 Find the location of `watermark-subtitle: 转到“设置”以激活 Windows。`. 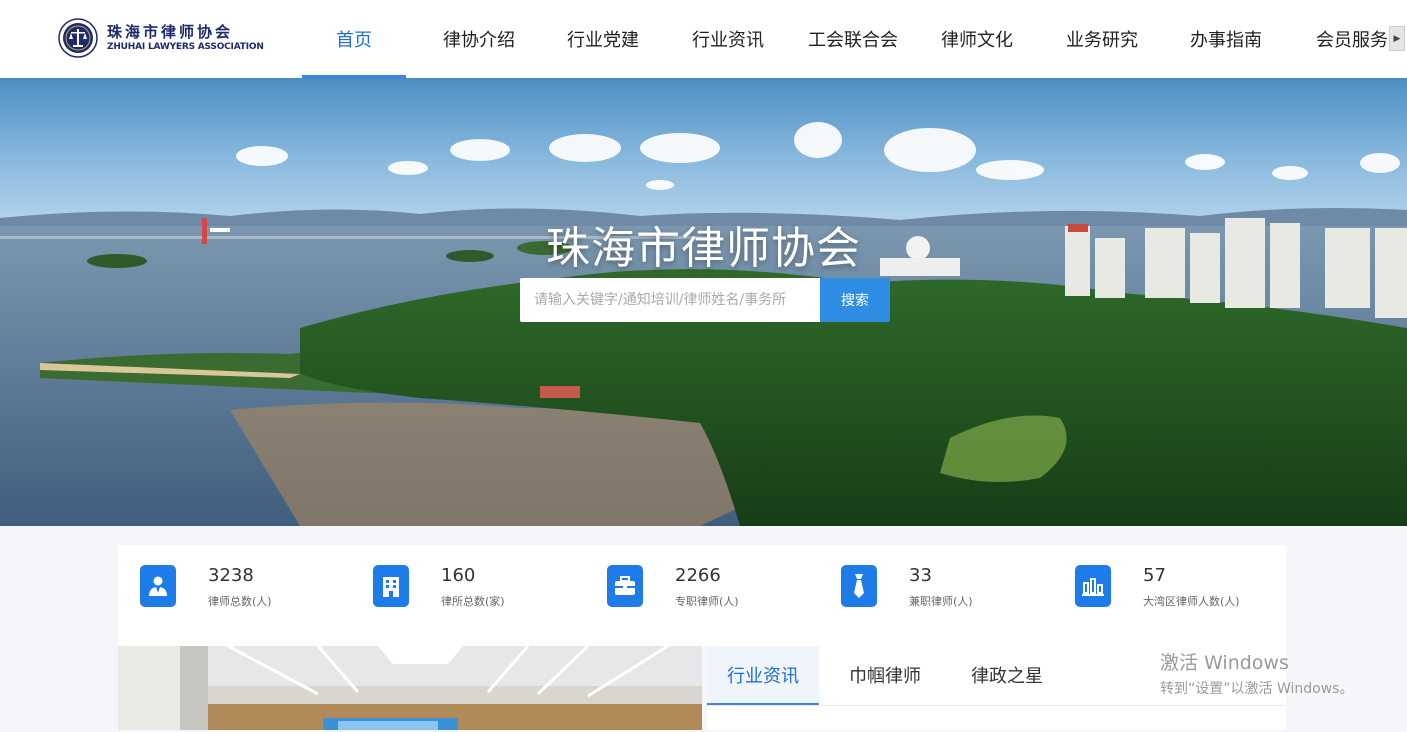

watermark-subtitle: 转到“设置”以激活 Windows。 is located at coordinates (1257, 689).